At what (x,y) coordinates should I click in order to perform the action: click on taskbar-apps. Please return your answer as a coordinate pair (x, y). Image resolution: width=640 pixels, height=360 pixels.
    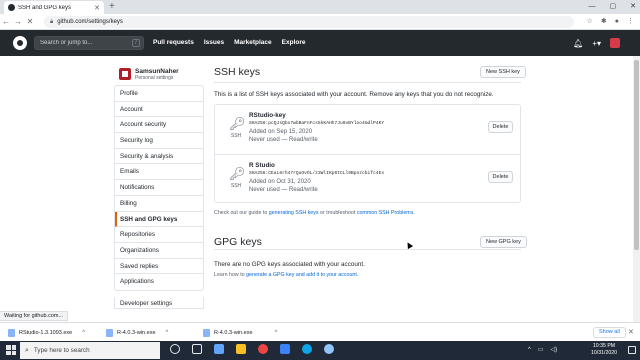
    Looking at the image, I should click on (252, 349).